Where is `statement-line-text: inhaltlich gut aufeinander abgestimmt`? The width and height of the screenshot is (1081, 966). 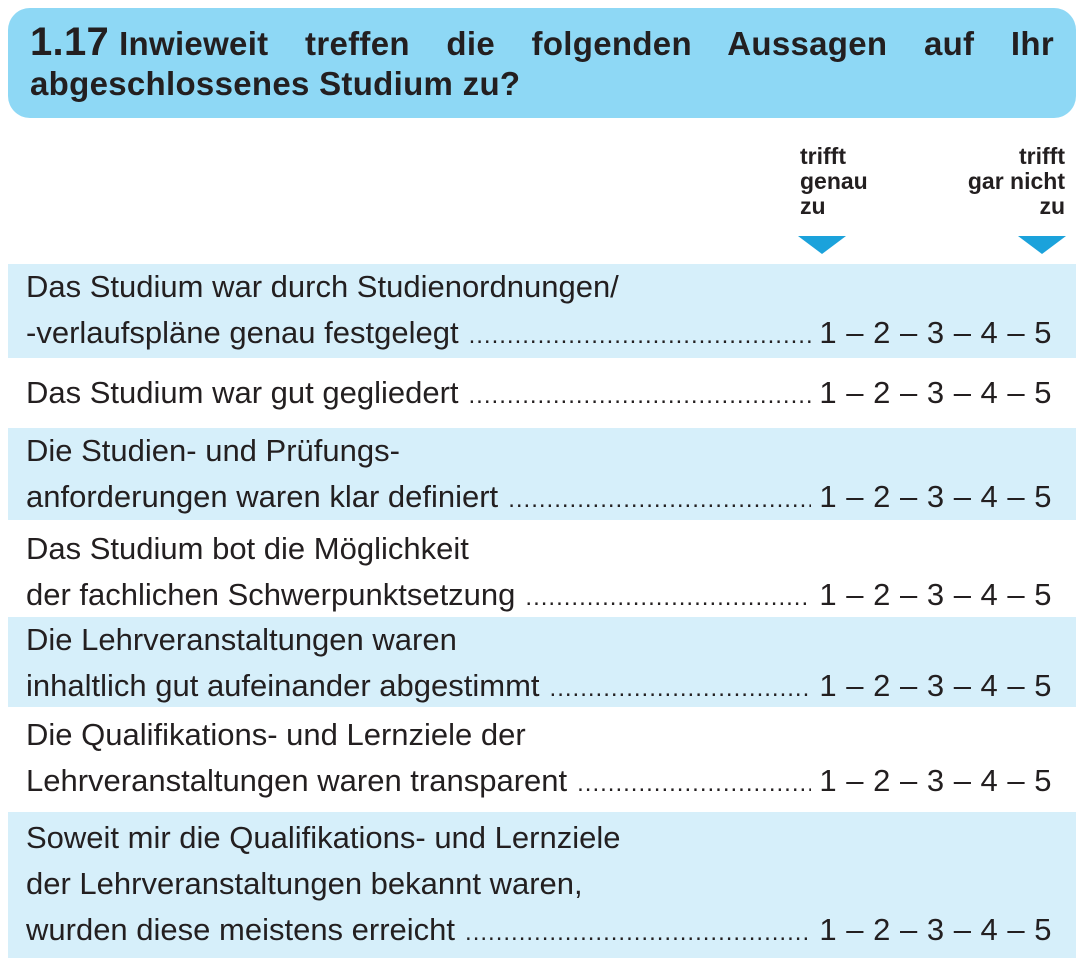
statement-line-text: inhaltlich gut aufeinander abgestimmt is located at coordinates (283, 685).